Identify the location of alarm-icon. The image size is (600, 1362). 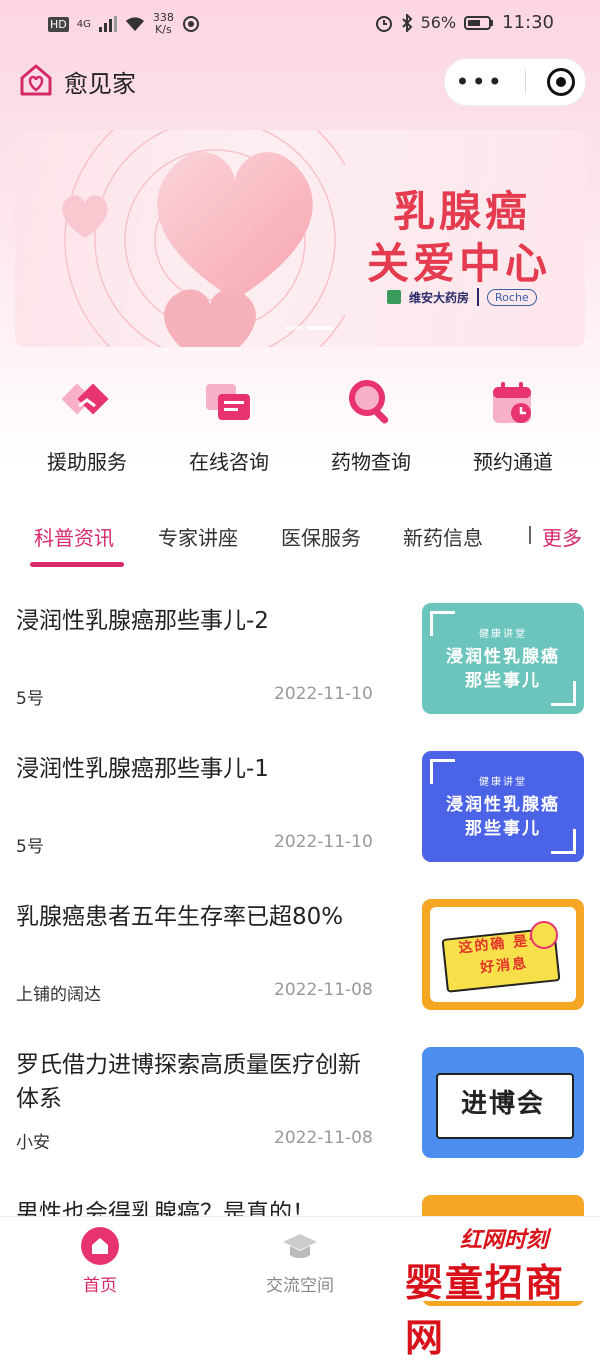
(383, 23).